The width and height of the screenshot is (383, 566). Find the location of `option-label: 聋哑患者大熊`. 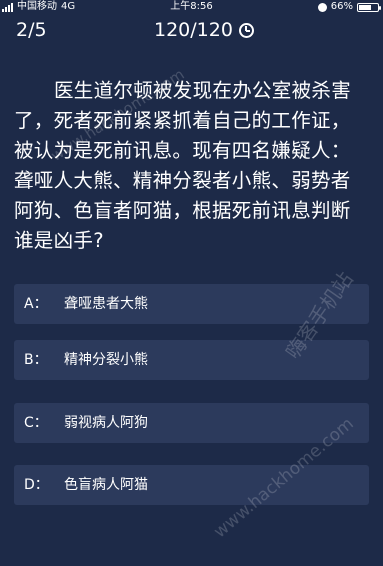

option-label: 聋哑患者大熊 is located at coordinates (106, 304).